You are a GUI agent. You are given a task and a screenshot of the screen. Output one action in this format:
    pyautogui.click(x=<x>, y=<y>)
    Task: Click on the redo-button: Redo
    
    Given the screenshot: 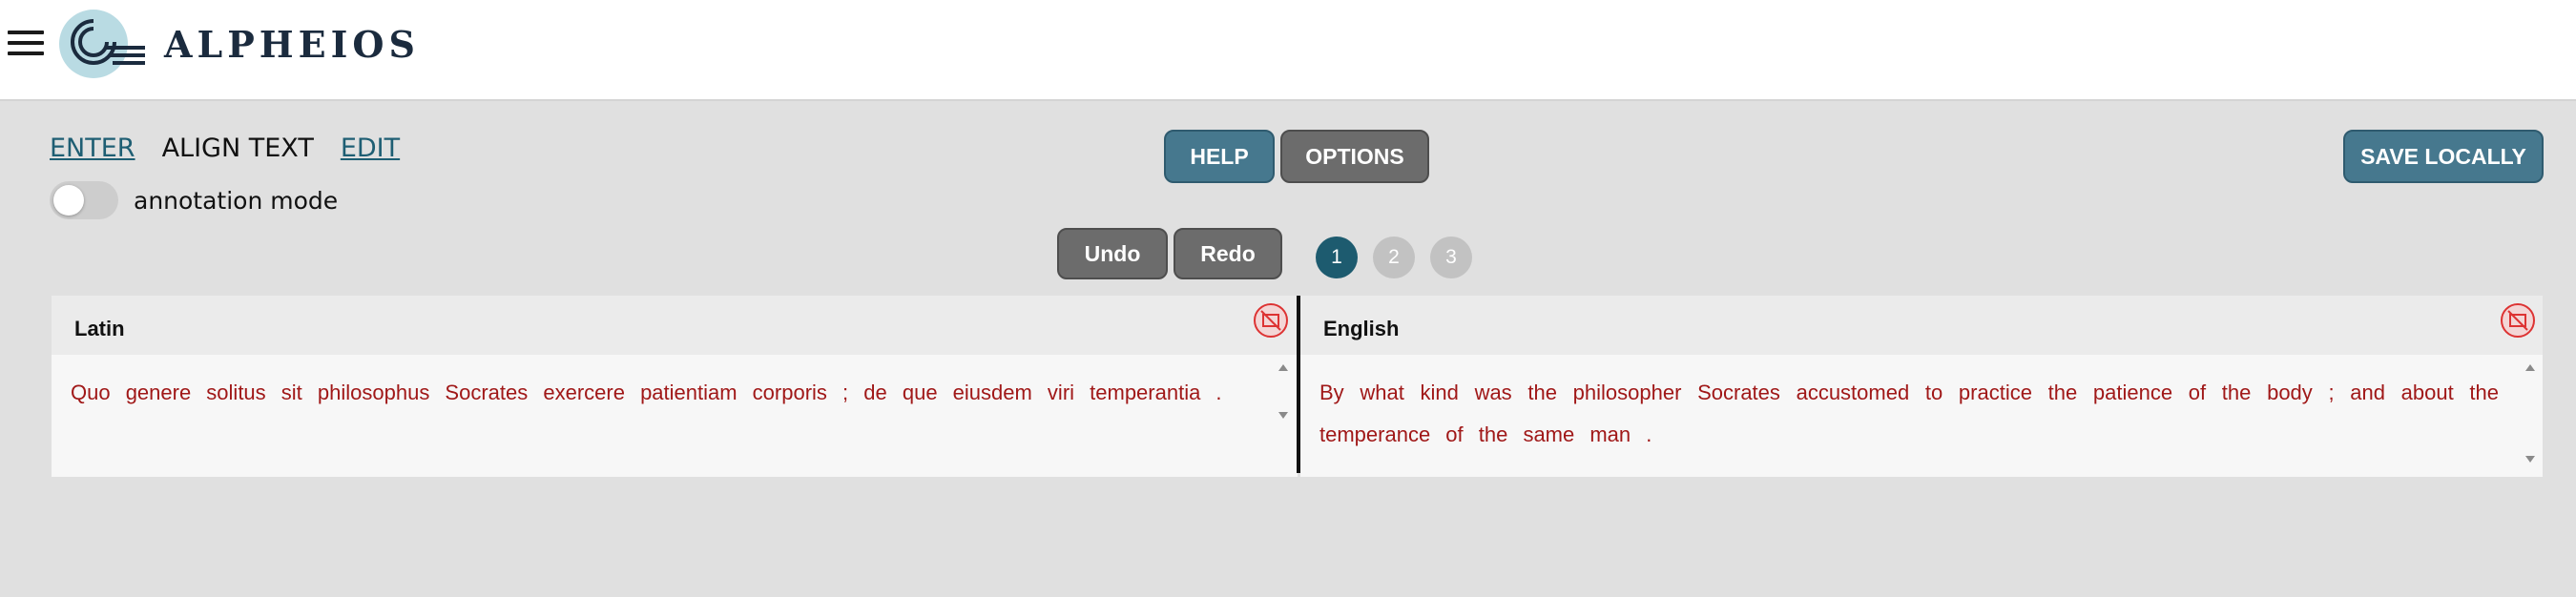 What is the action you would take?
    pyautogui.click(x=1228, y=253)
    